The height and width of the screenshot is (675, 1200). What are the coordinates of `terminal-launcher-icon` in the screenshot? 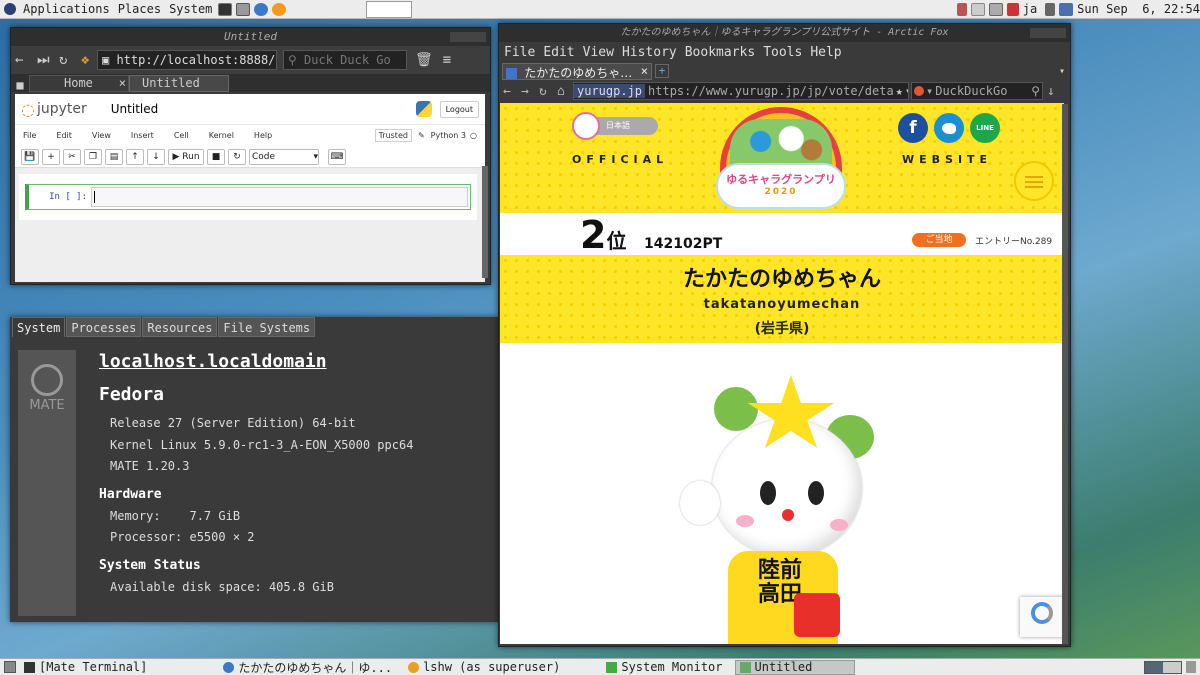 It's located at (225, 9).